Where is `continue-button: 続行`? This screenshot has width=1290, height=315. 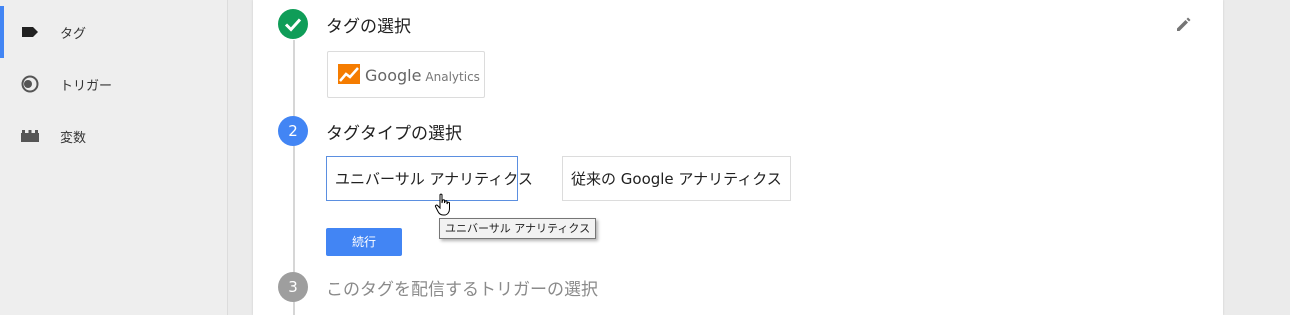 continue-button: 続行 is located at coordinates (364, 242).